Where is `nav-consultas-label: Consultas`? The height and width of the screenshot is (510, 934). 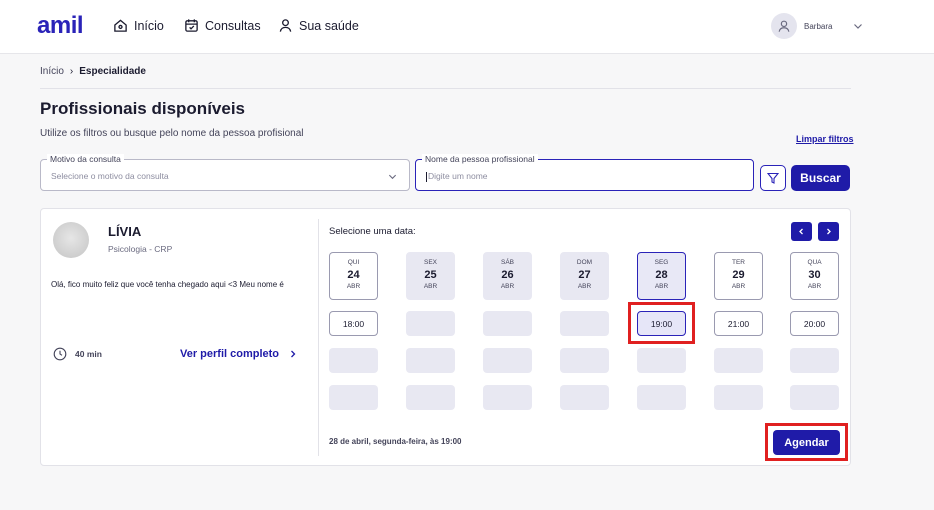
nav-consultas-label: Consultas is located at coordinates (233, 25).